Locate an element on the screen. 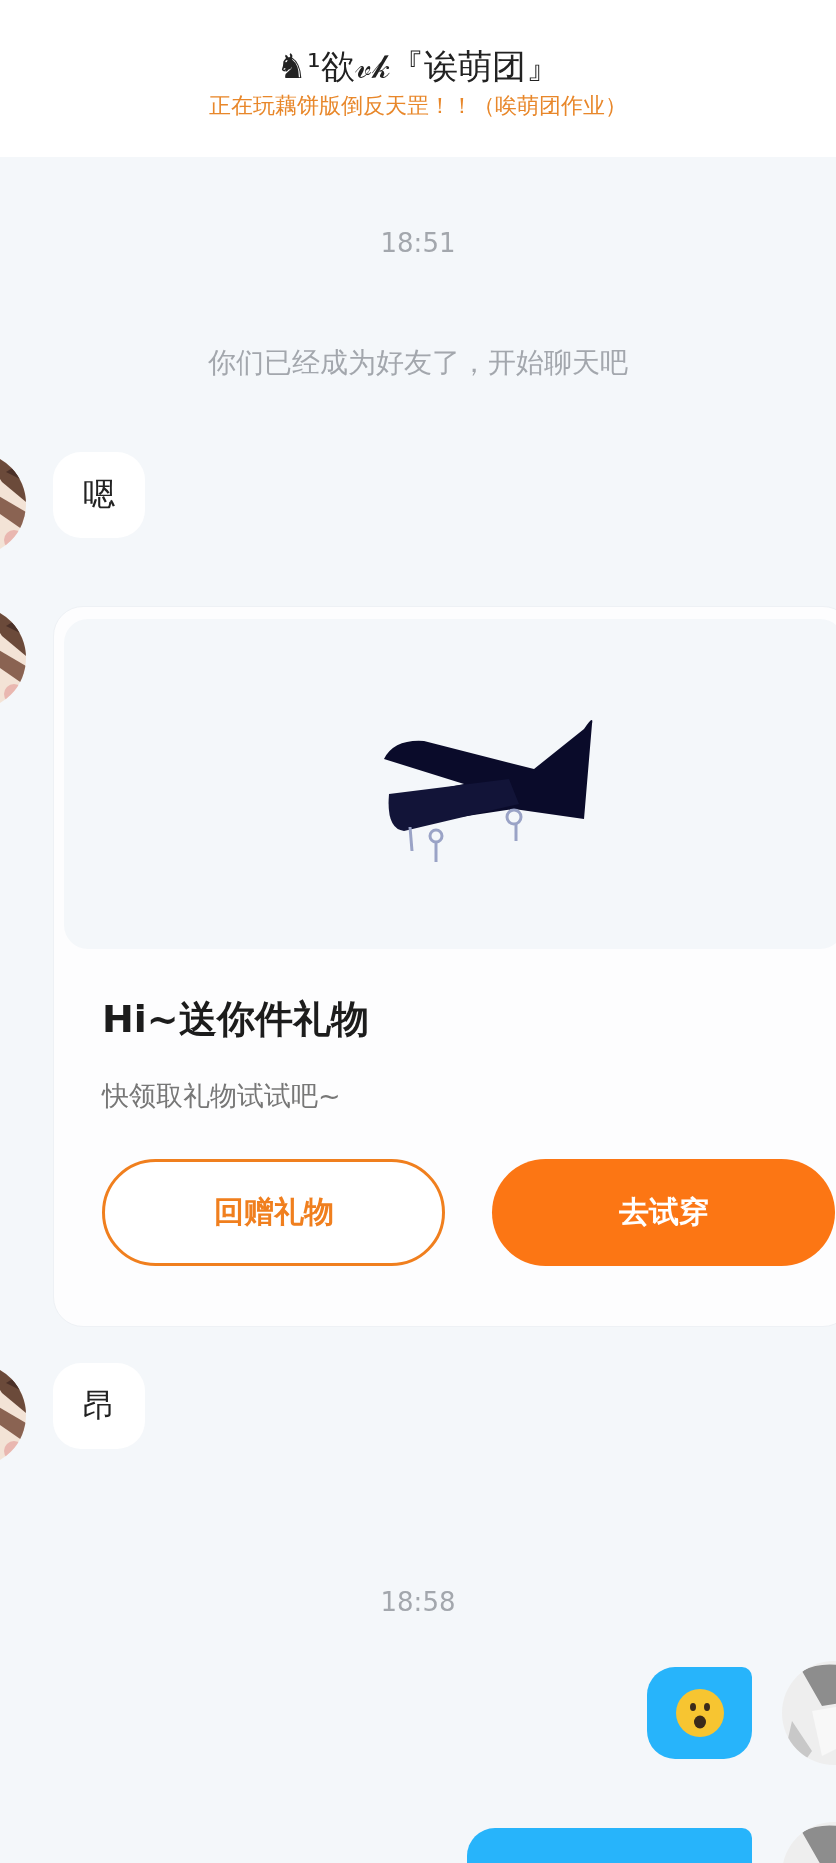 The height and width of the screenshot is (1863, 836). surprised-face-icon is located at coordinates (699, 1713).